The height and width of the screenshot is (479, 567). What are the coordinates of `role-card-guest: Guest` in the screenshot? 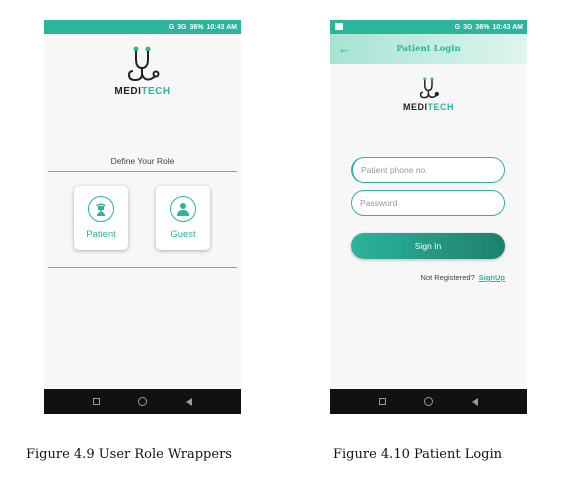 It's located at (183, 218).